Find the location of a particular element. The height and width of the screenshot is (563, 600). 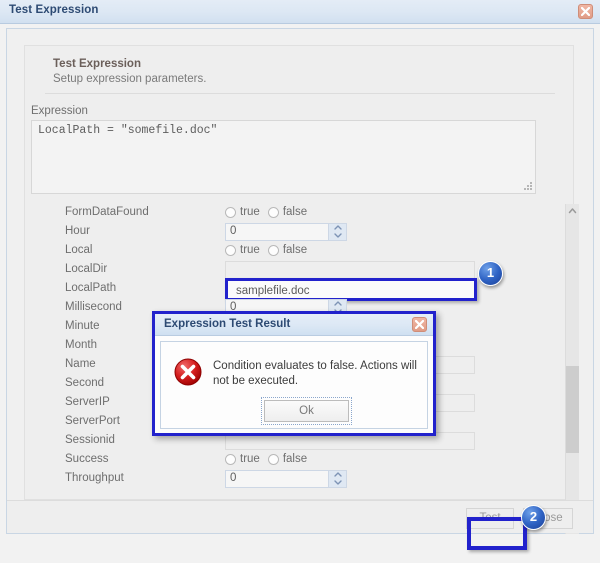

chevron-up-glyph is located at coordinates (572, 211).